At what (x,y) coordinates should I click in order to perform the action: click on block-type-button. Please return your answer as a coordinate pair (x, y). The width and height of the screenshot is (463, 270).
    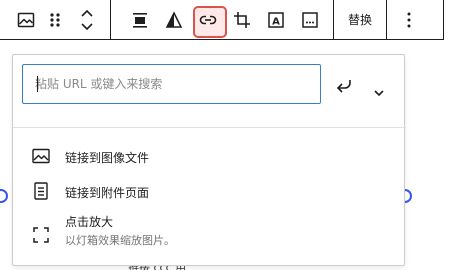
    Looking at the image, I should click on (26, 20).